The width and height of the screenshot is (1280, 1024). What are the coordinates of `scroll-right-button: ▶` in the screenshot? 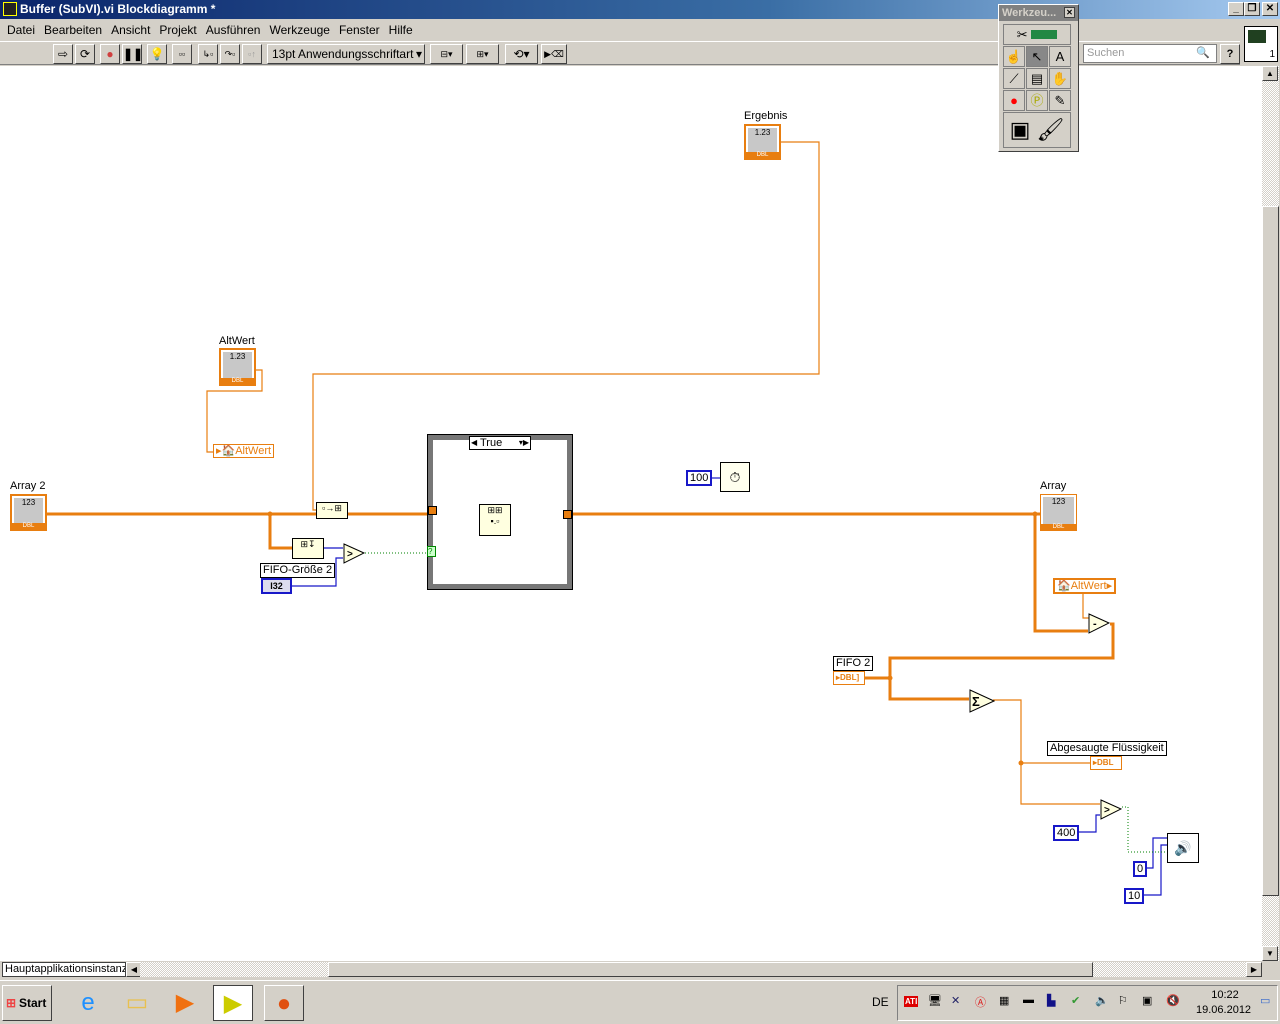 It's located at (1254, 969).